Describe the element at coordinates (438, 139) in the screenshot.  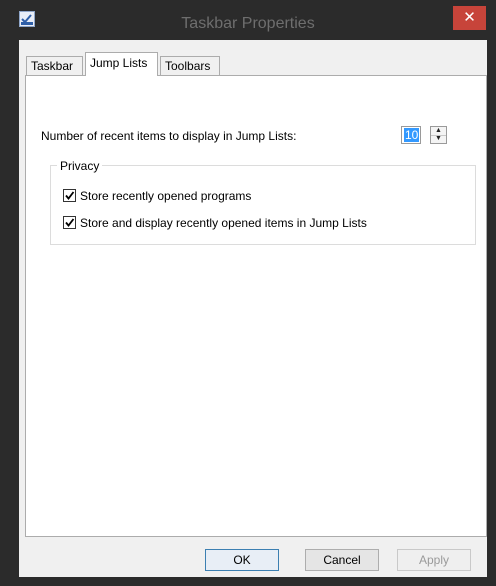
I see `spin-down-icon: ▼` at that location.